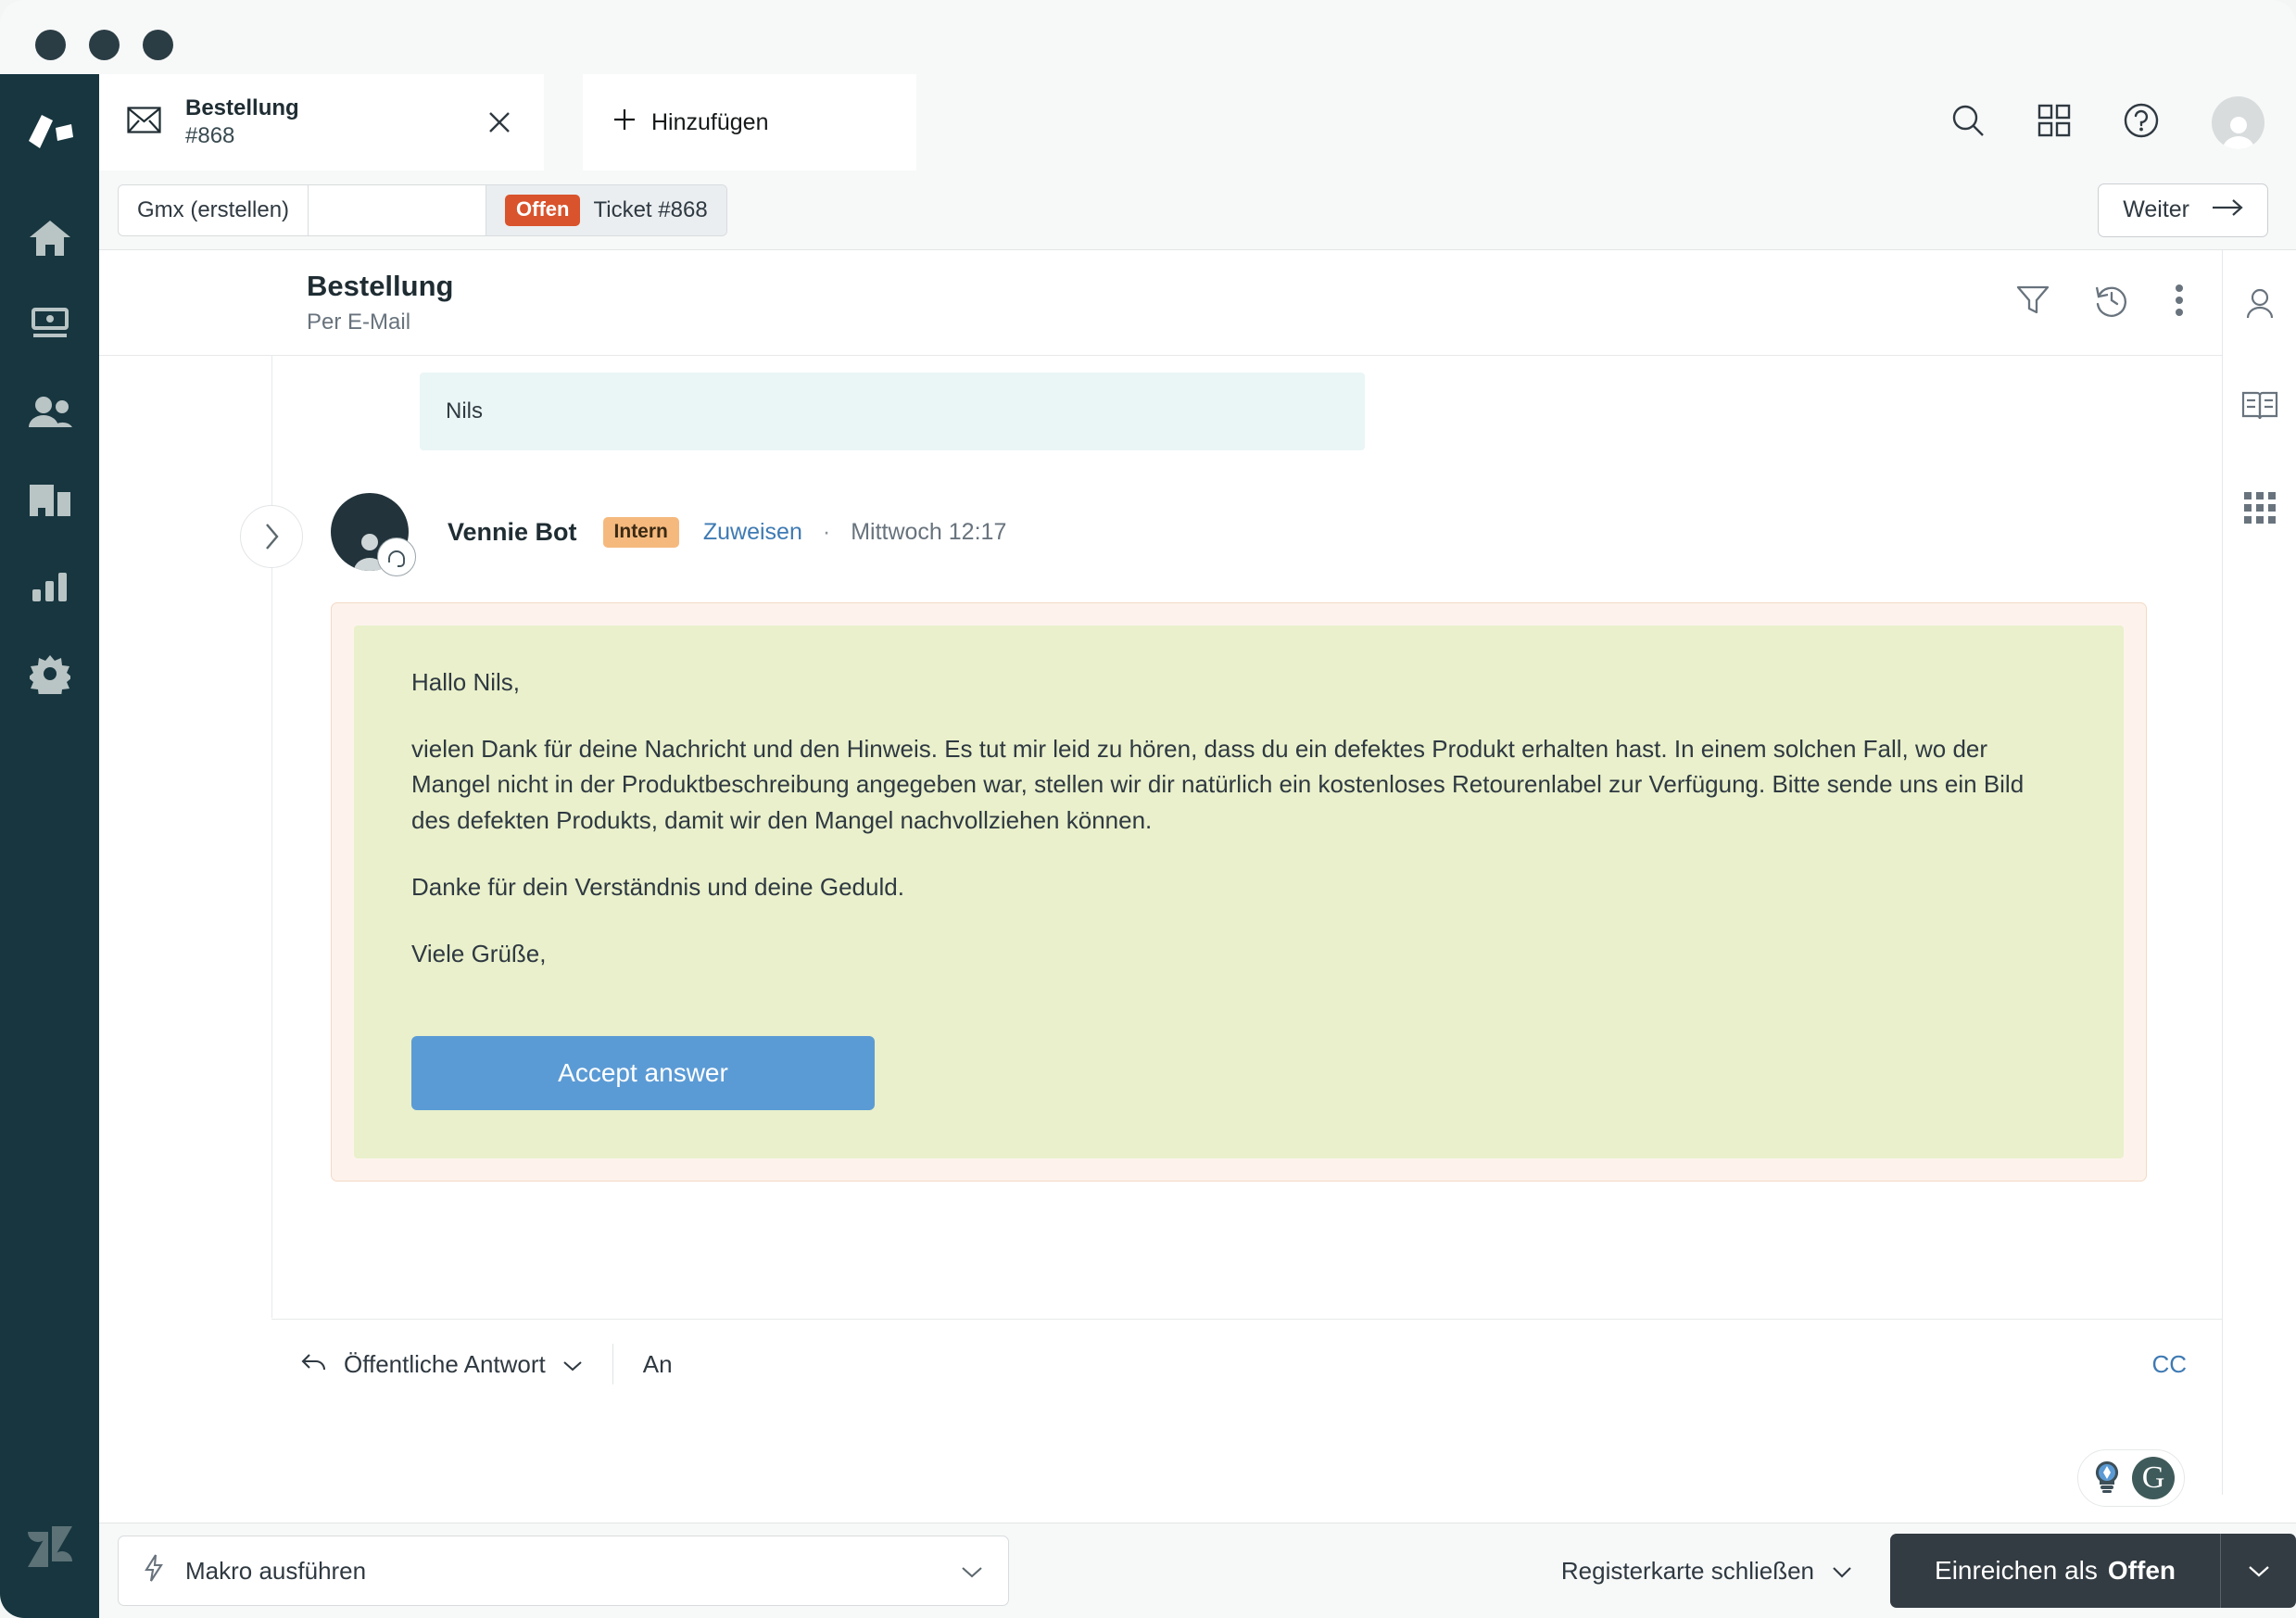 Image resolution: width=2296 pixels, height=1618 pixels. I want to click on macro-select-label: Makro ausführen, so click(276, 1570).